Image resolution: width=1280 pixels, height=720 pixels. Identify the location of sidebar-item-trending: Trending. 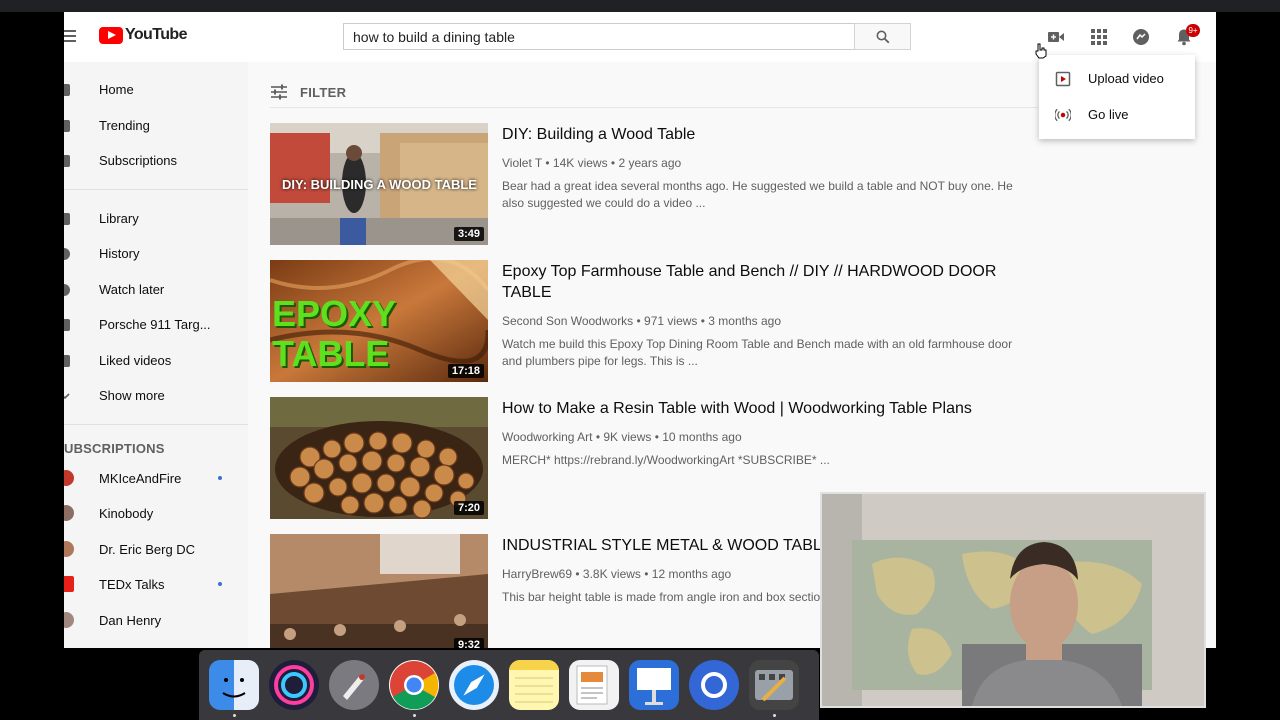
(156, 126).